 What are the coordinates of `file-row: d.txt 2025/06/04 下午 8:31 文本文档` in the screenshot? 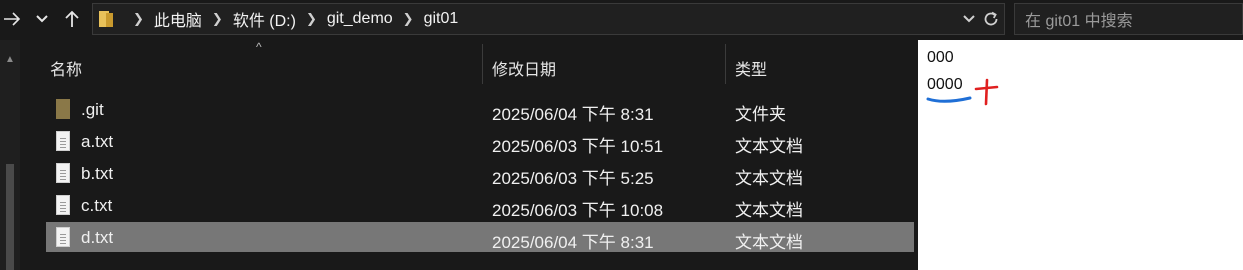 It's located at (480, 237).